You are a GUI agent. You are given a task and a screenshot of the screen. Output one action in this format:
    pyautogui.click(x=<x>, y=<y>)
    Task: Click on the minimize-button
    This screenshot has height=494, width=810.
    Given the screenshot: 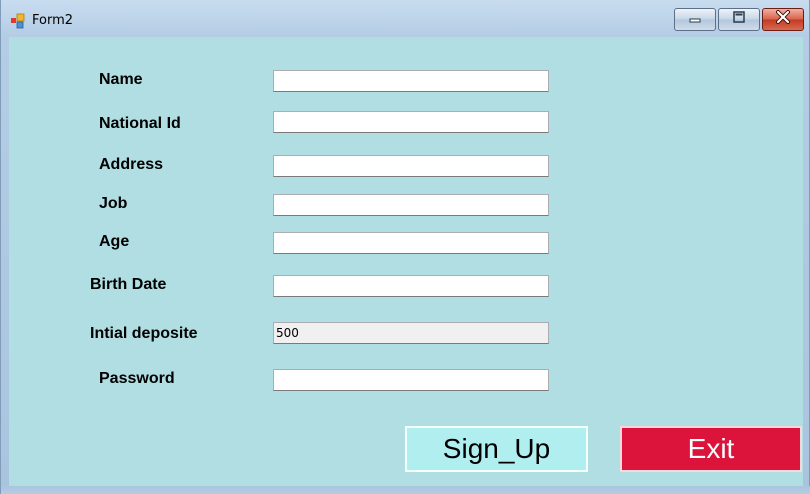 What is the action you would take?
    pyautogui.click(x=695, y=19)
    